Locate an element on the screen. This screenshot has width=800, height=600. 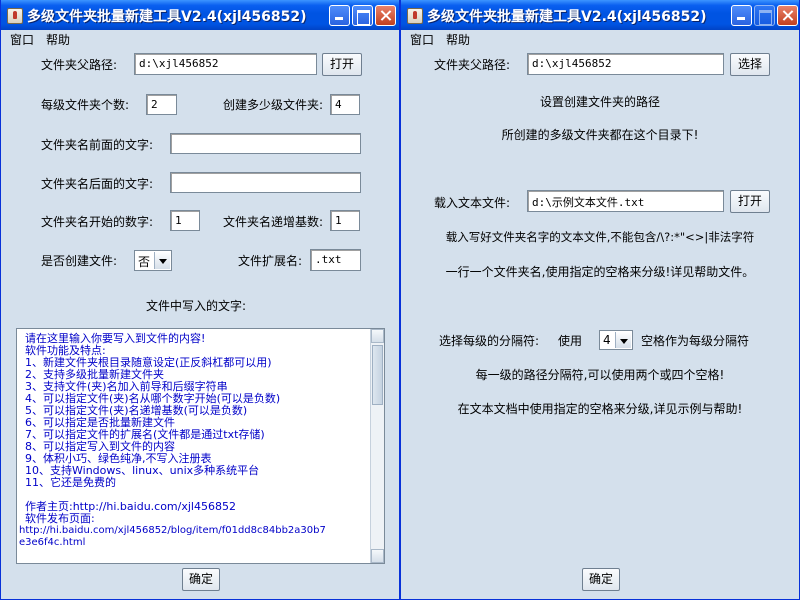
info-one-per-line: 一行一个文件夹名,使用指定的空格来分级!详见帮助文件。 is located at coordinates (600, 272).